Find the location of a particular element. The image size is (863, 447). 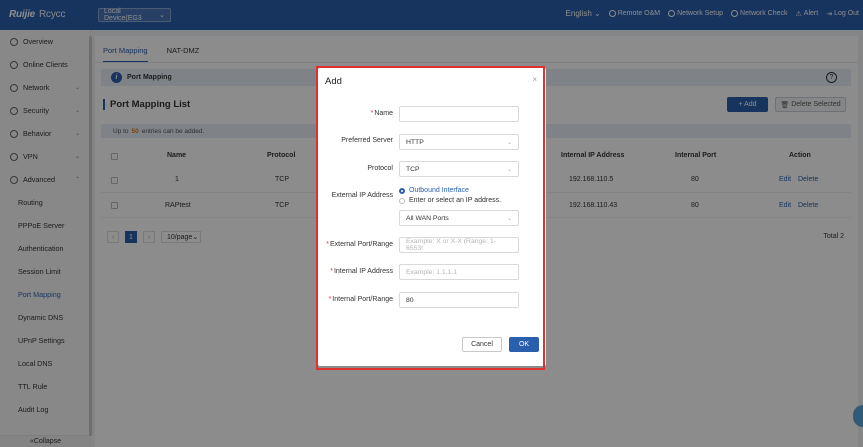

internal-ip-label: *Internal IP Address is located at coordinates (361, 271).